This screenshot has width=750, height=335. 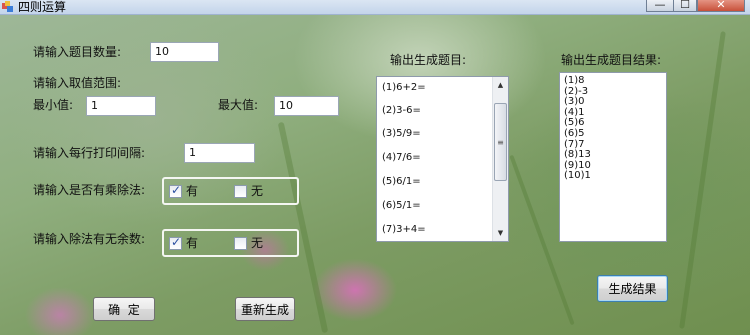 I want to click on list-item: (5)6/1=, so click(x=401, y=182).